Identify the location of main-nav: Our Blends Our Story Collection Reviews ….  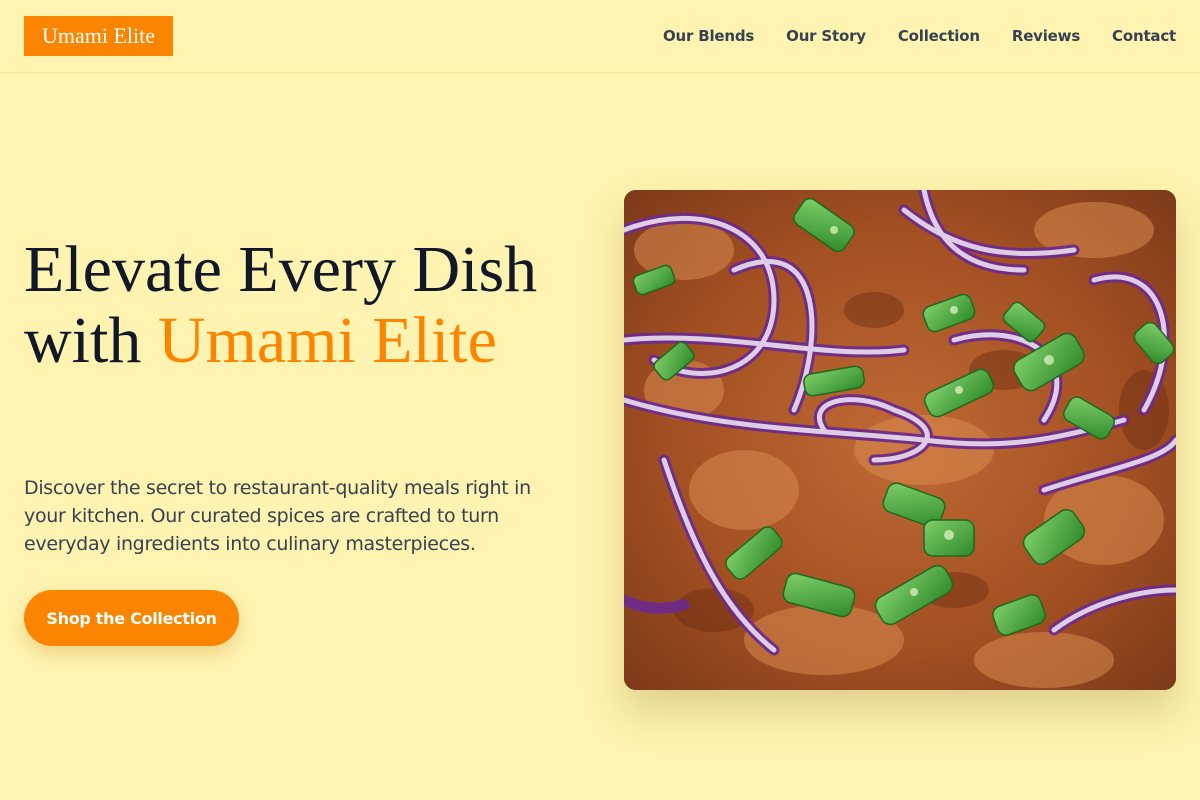
(919, 36).